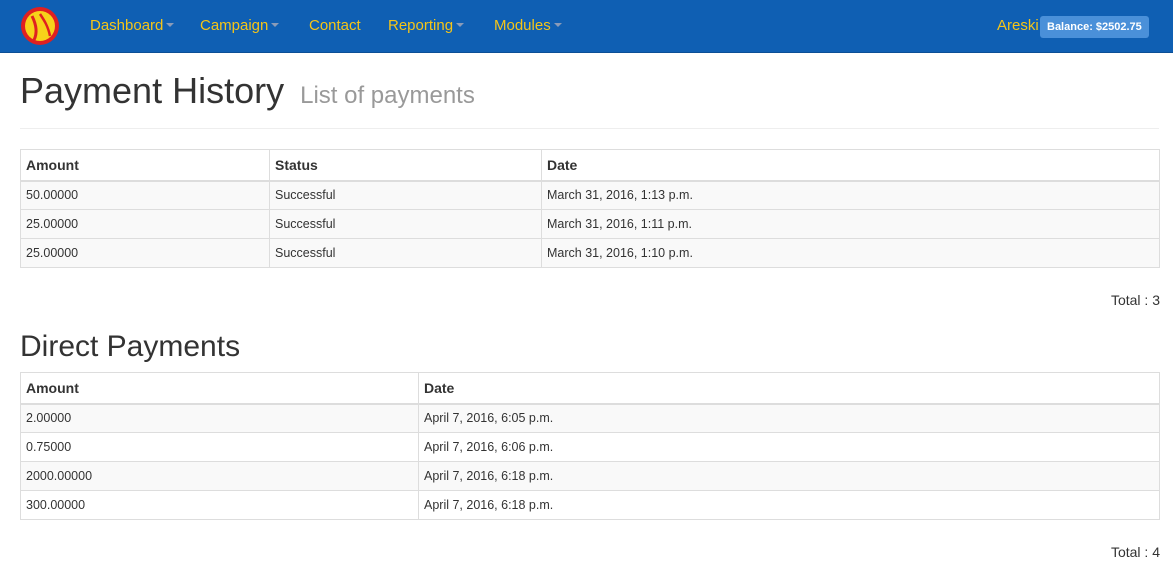 Image resolution: width=1173 pixels, height=584 pixels. What do you see at coordinates (219, 447) in the screenshot?
I see `cell-amount: 0.75000` at bounding box center [219, 447].